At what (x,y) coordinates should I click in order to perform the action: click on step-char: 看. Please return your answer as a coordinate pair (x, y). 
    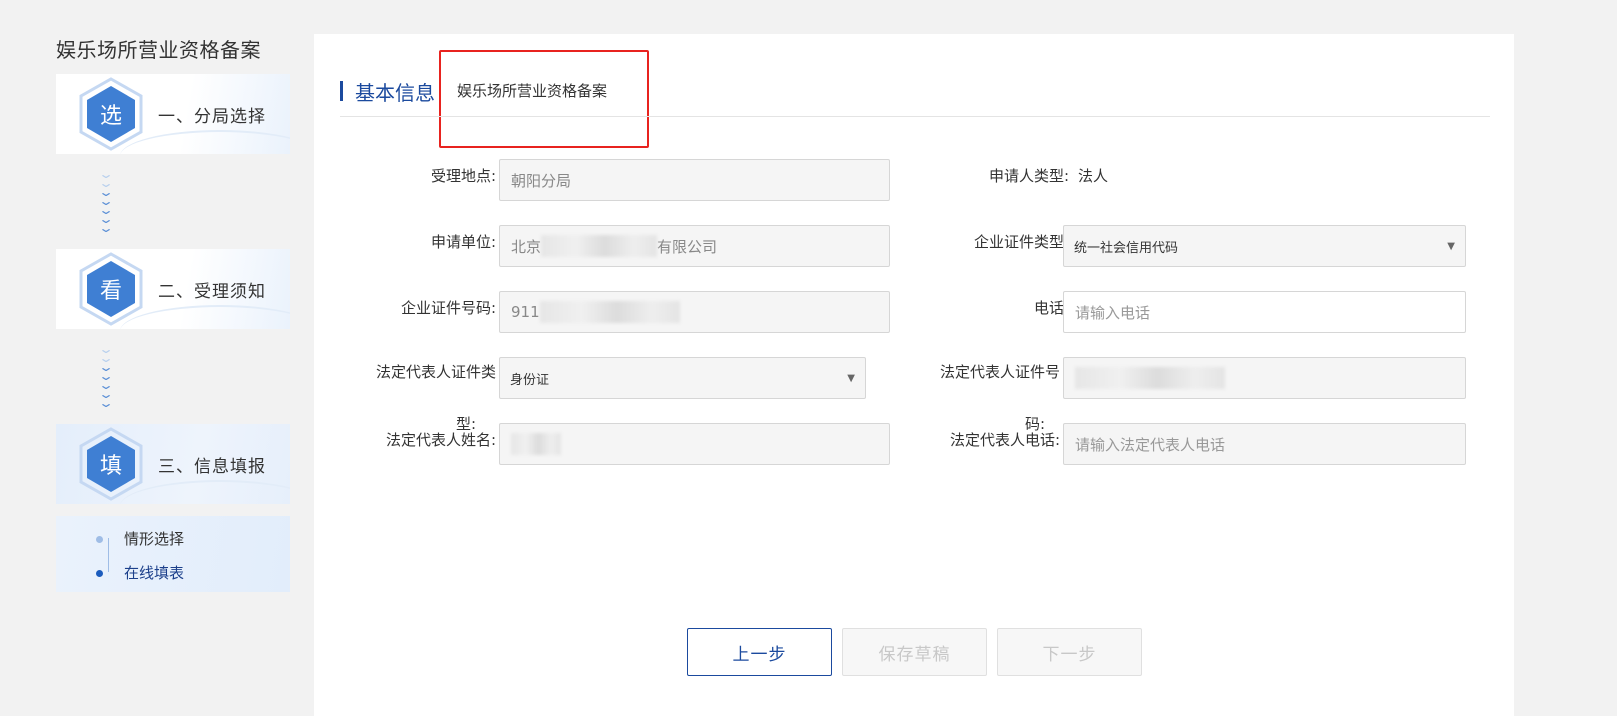
    Looking at the image, I should click on (110, 291).